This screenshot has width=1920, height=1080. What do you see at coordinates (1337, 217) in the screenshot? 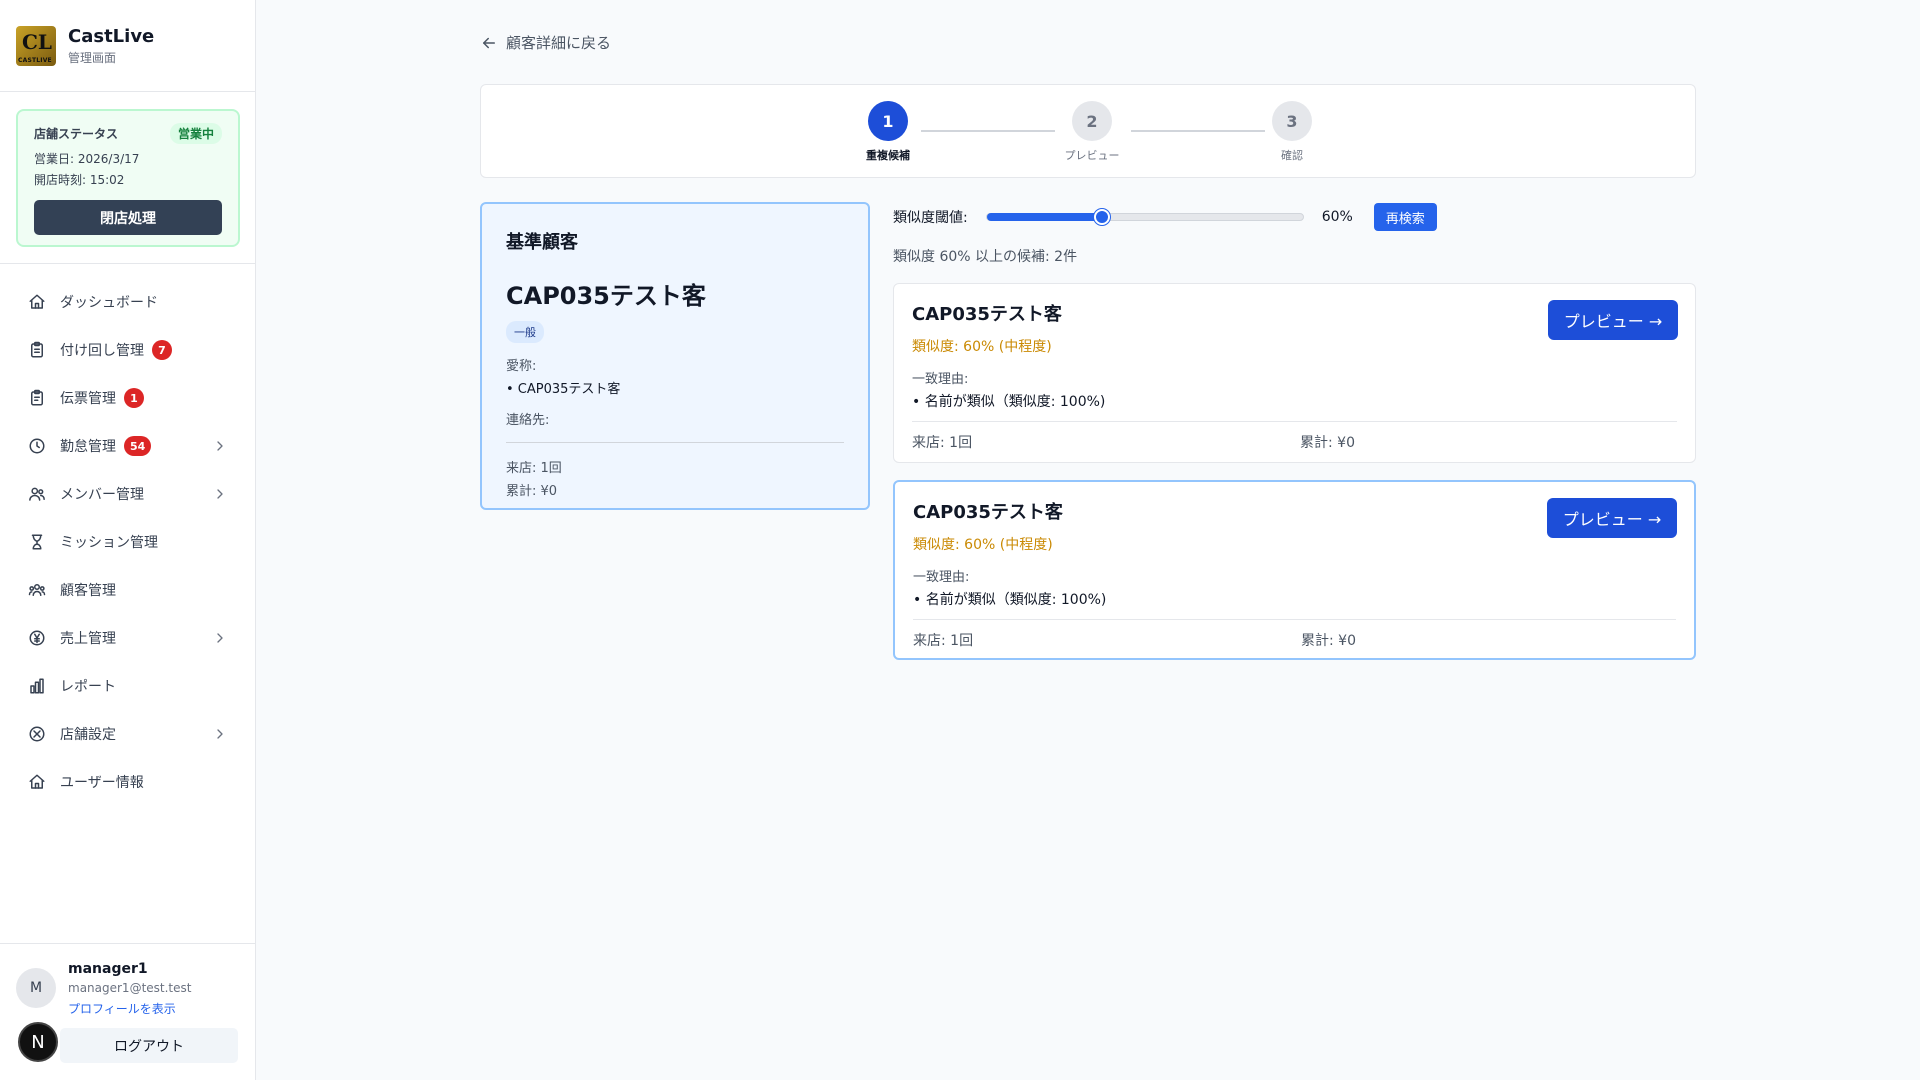
I see `threshold-value: 60%` at bounding box center [1337, 217].